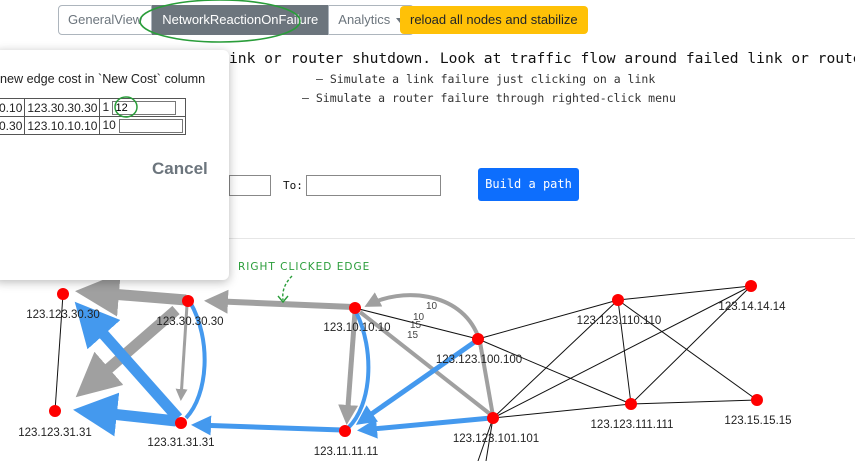 This screenshot has height=461, width=855. Describe the element at coordinates (220, 21) in the screenshot. I see `highlight-circle-tab` at that location.